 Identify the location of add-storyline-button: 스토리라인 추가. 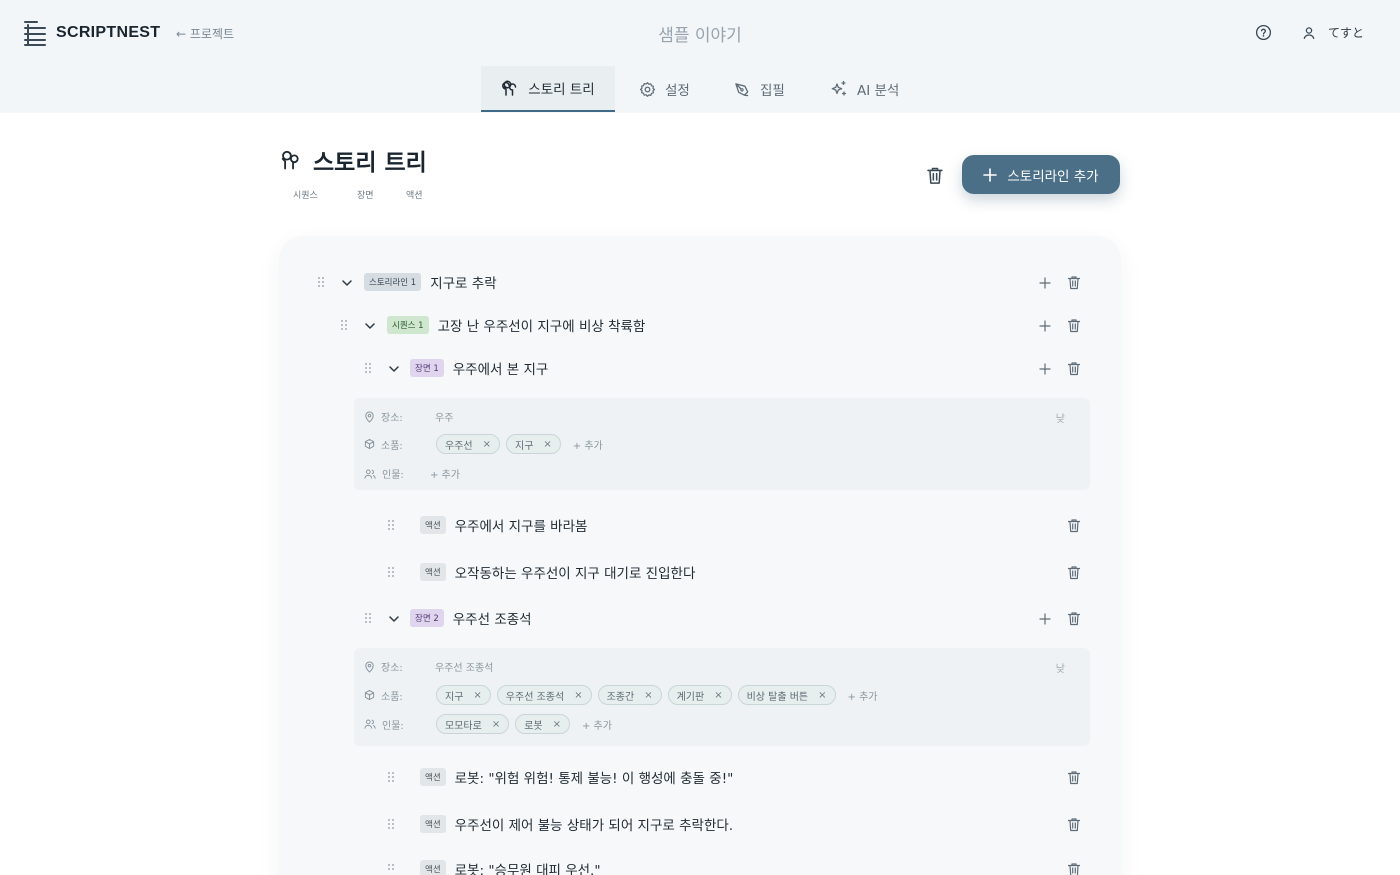
(1041, 174).